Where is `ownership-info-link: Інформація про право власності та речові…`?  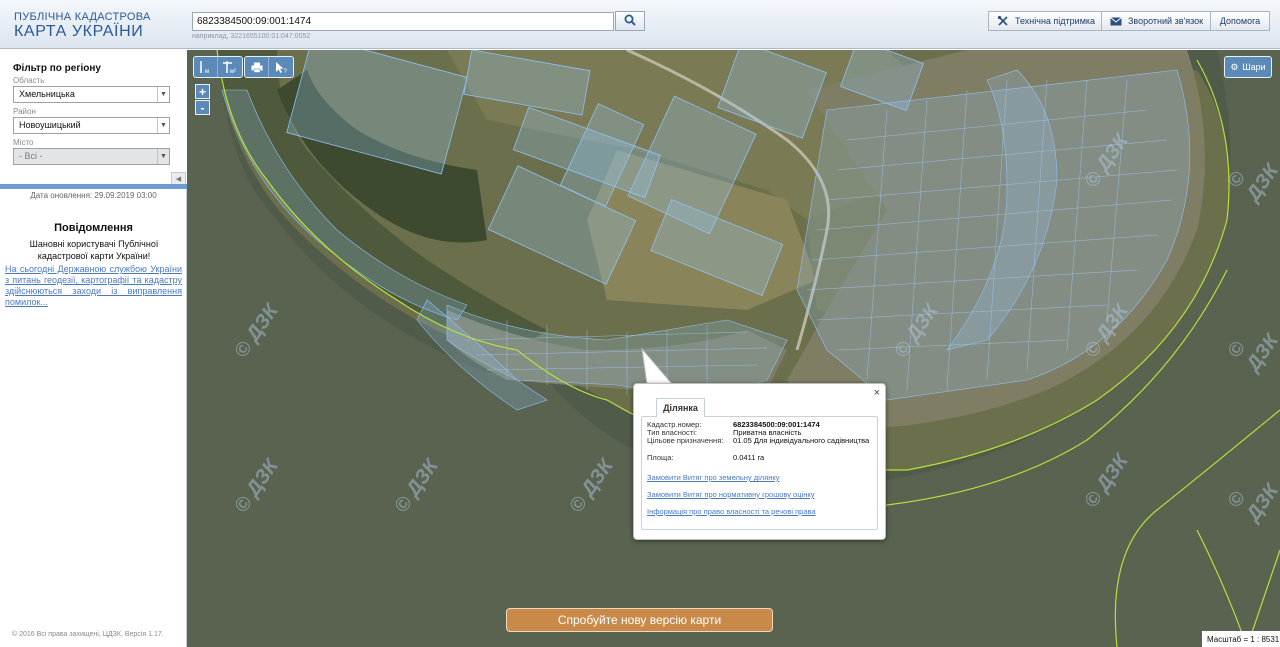 ownership-info-link: Інформація про право власності та речові… is located at coordinates (731, 511).